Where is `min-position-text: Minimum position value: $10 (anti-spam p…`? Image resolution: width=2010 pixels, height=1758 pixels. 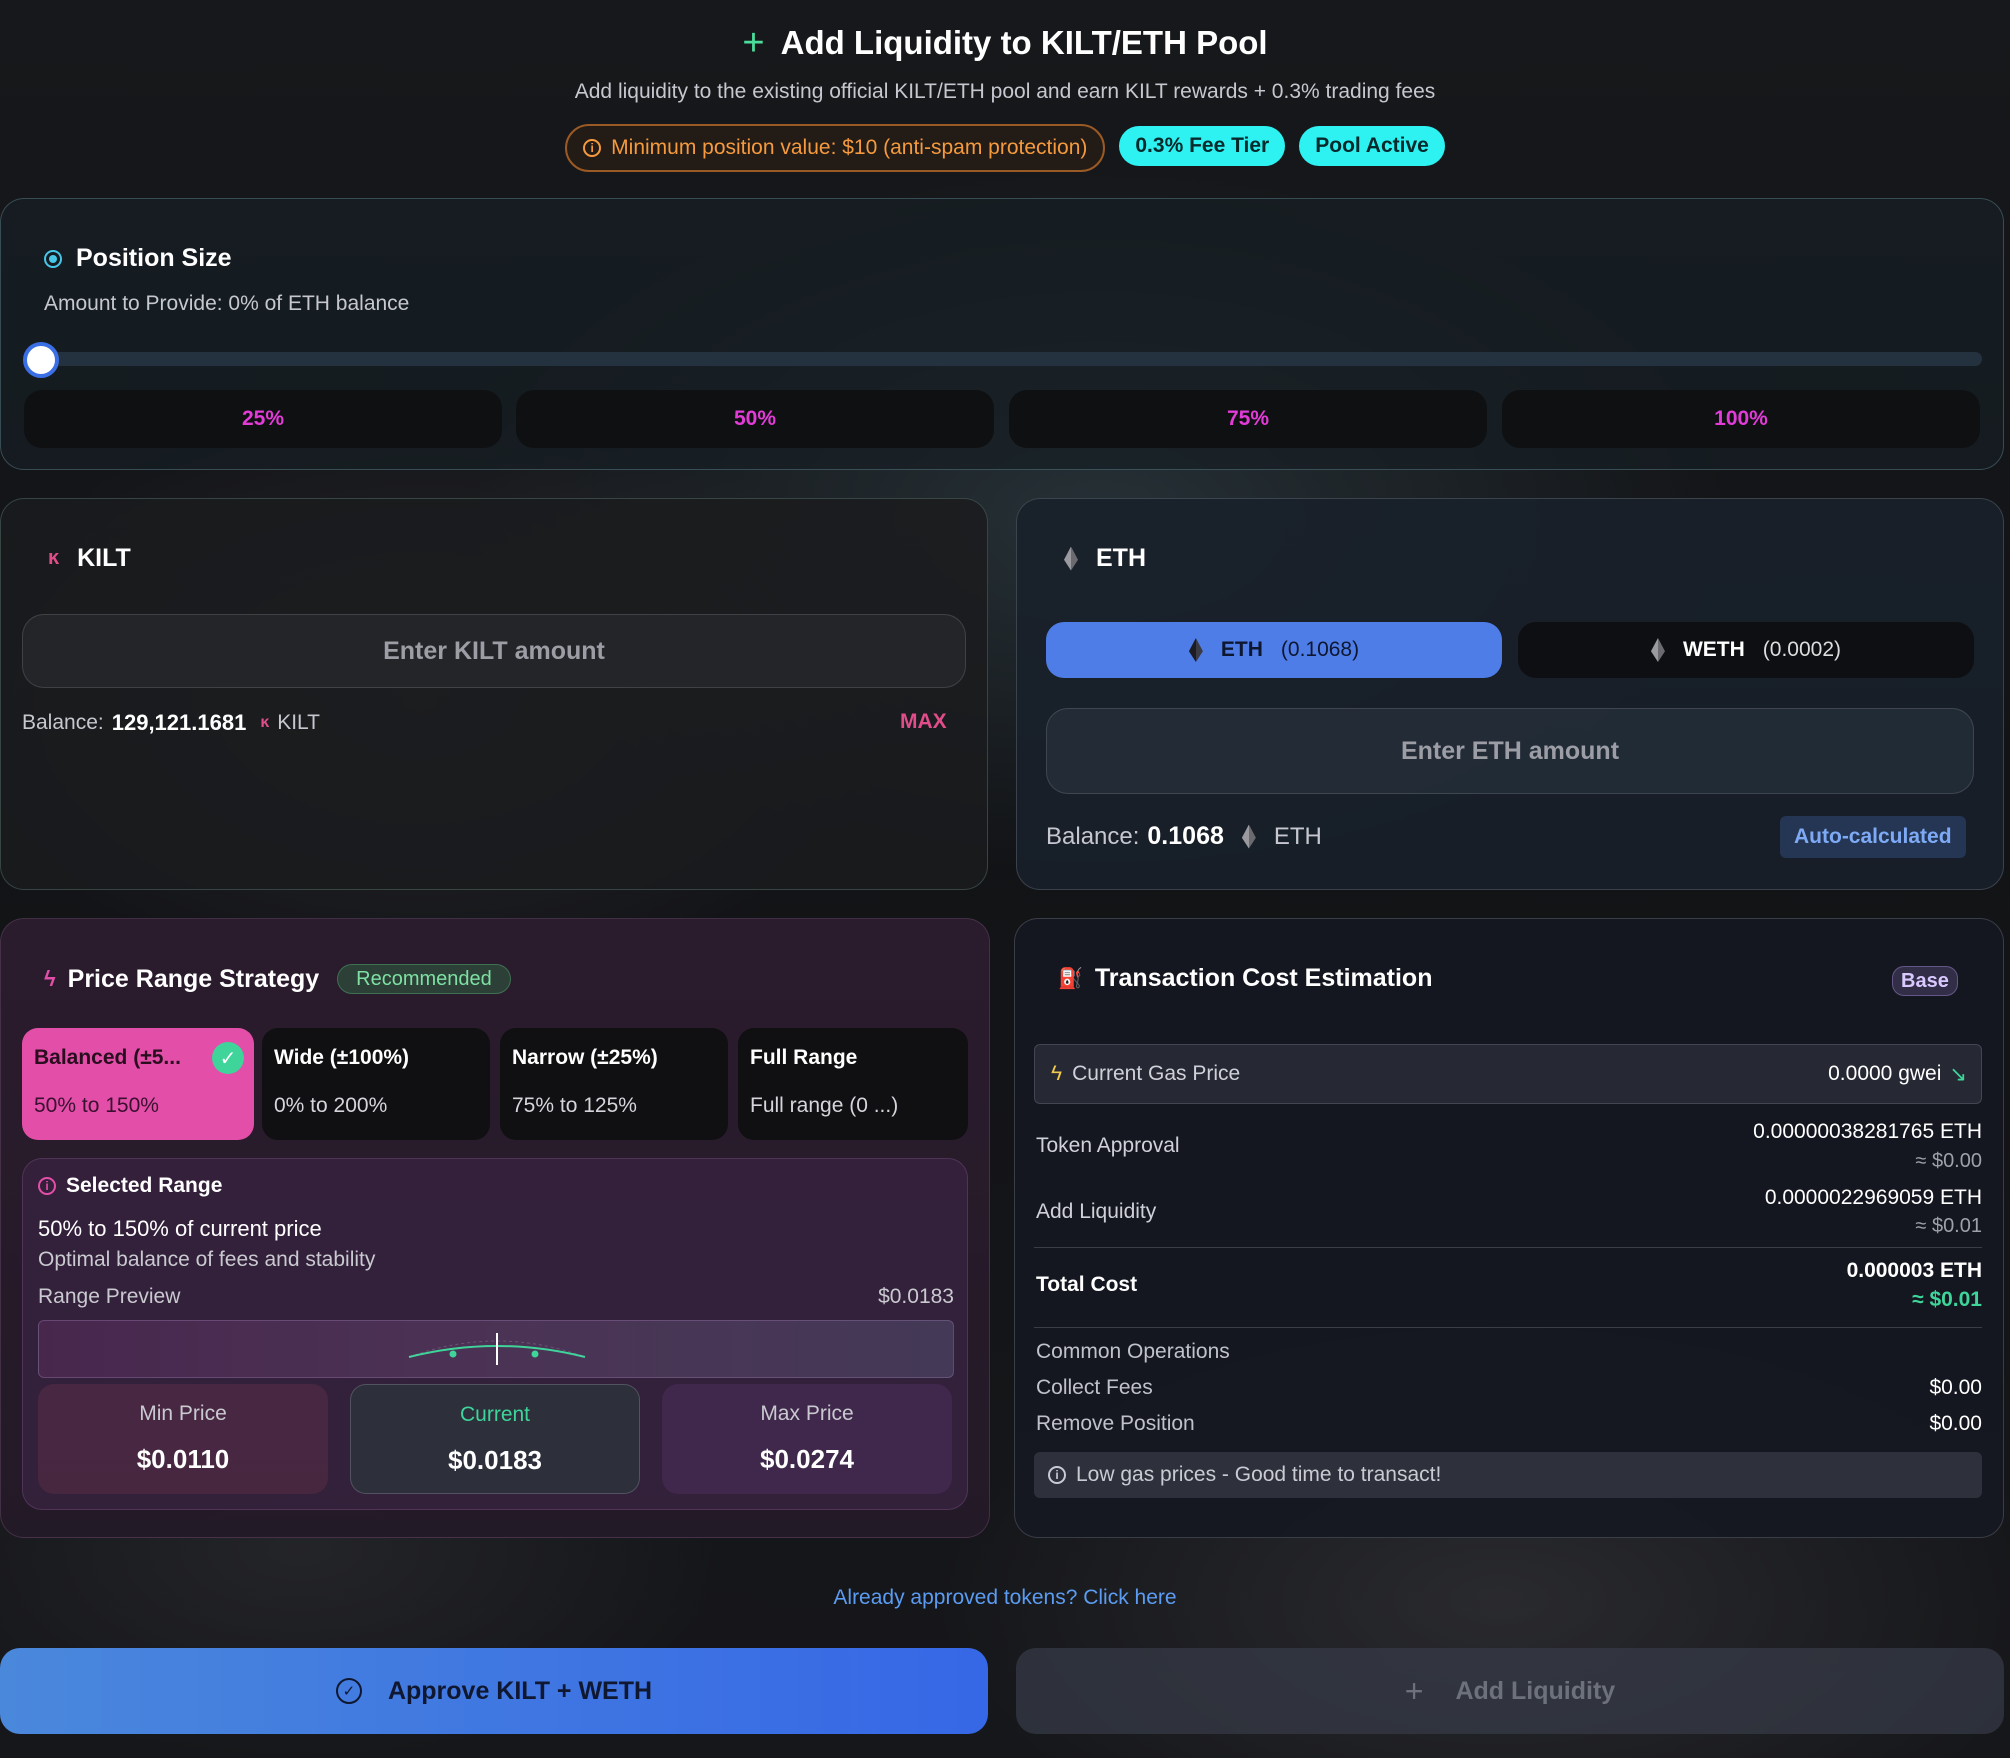 min-position-text: Minimum position value: $10 (anti-spam p… is located at coordinates (849, 147).